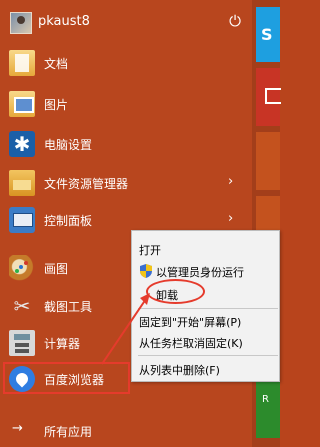 The image size is (320, 447). I want to click on context-item-unpin-taskbar: 从任务栏取消固定(K), so click(206, 342).